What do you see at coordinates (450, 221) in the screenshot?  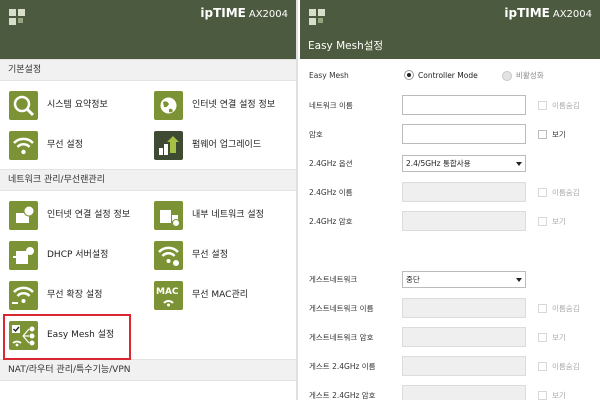 I see `form-row: 2.4GHz 암호 보기` at bounding box center [450, 221].